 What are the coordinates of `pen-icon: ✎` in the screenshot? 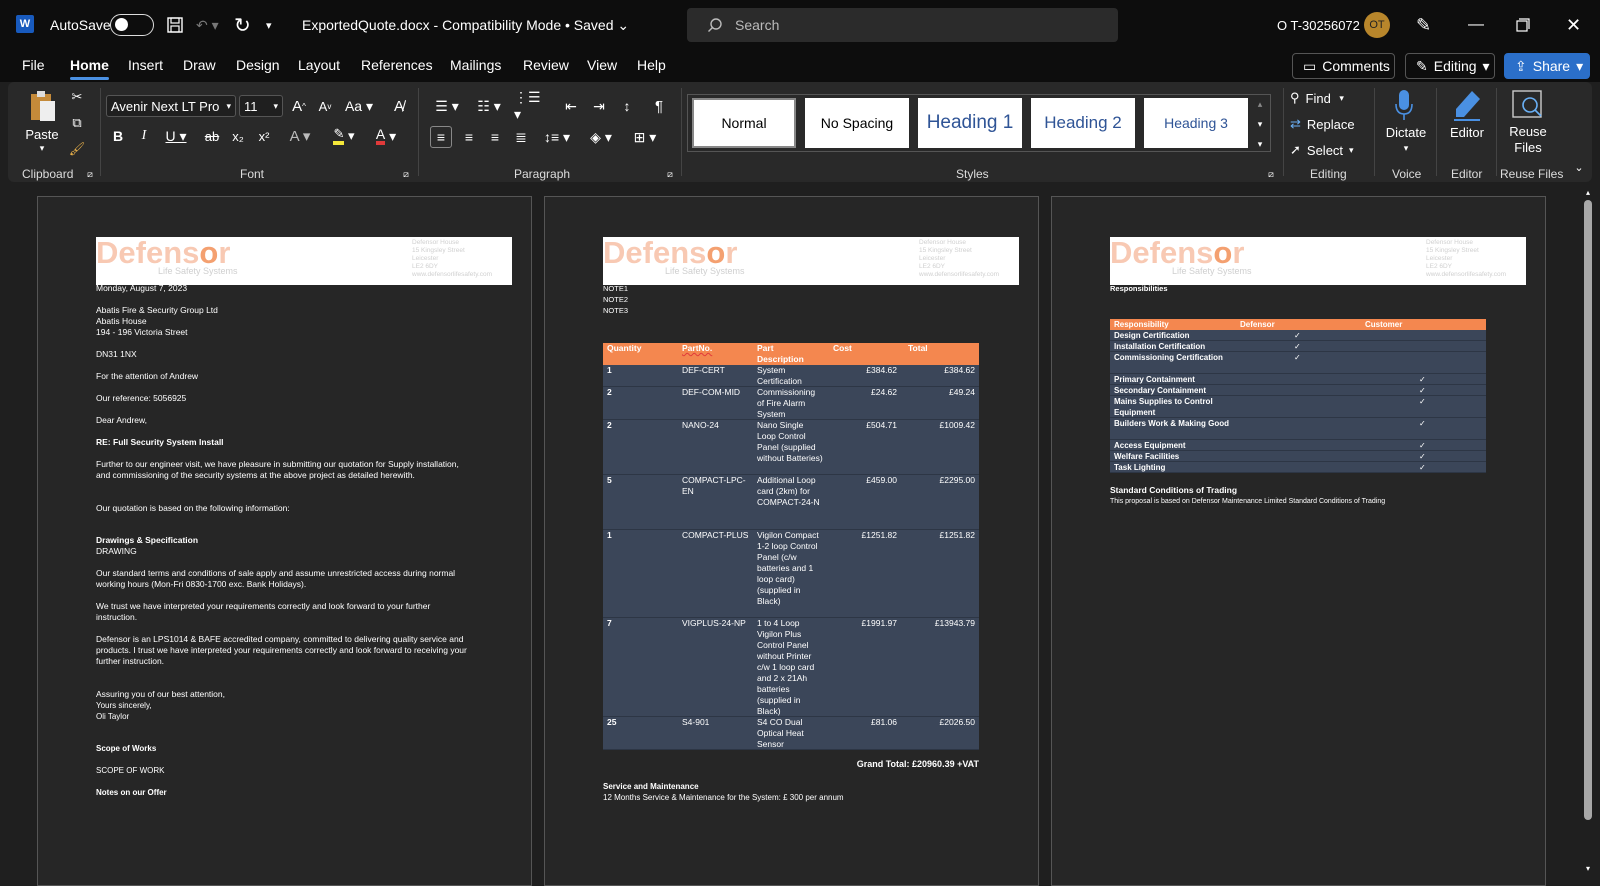 It's located at (1423, 25).